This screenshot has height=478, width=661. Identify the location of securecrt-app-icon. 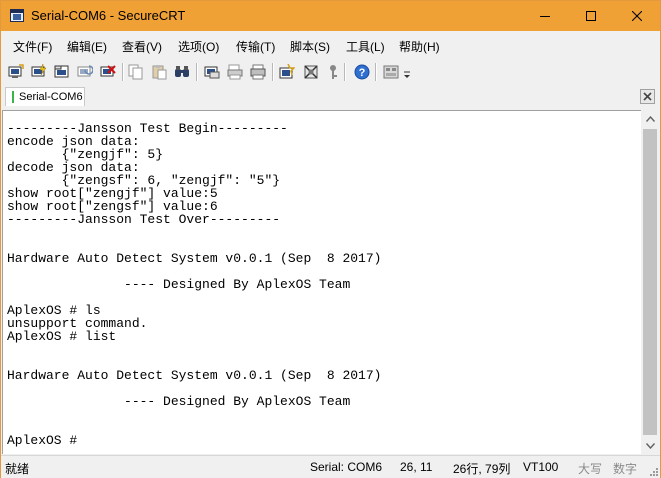
(17, 15).